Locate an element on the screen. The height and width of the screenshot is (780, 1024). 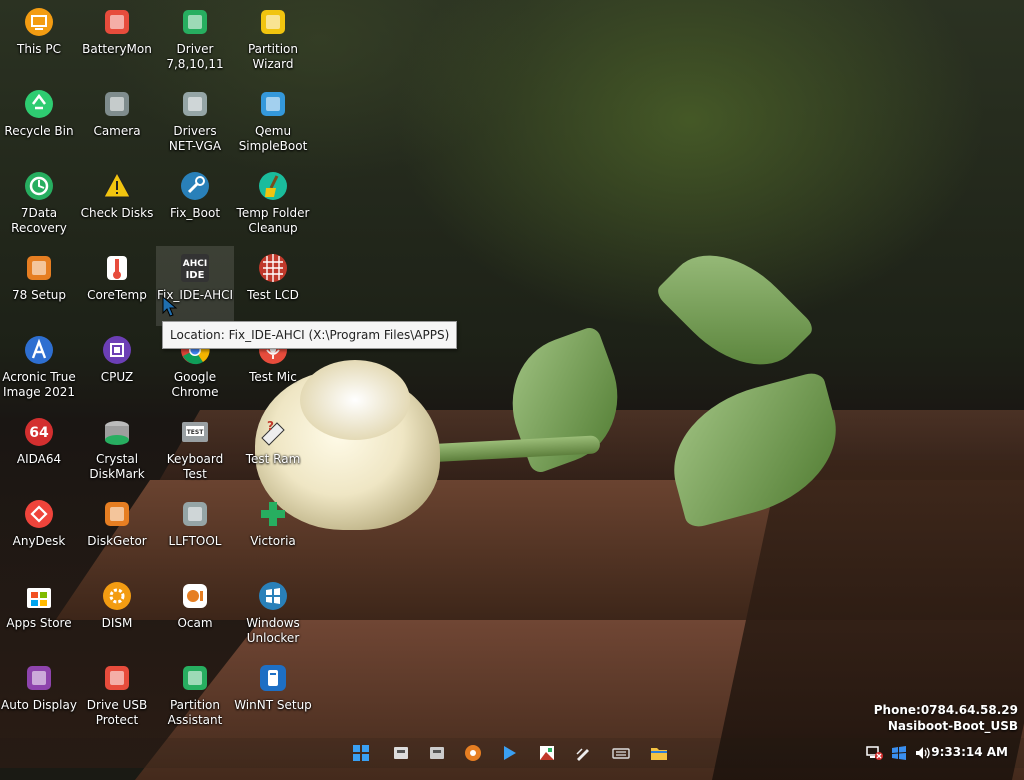
keyboard-icon is located at coordinates (621, 753).